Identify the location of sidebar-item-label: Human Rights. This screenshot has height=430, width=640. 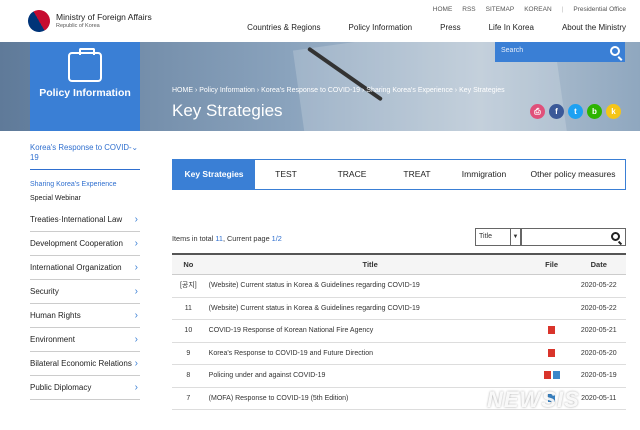
(55, 316).